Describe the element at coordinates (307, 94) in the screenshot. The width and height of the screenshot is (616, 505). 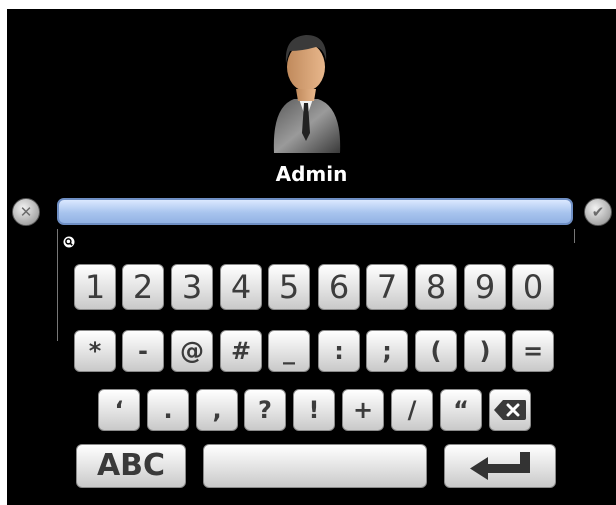
I see `user-avatar` at that location.